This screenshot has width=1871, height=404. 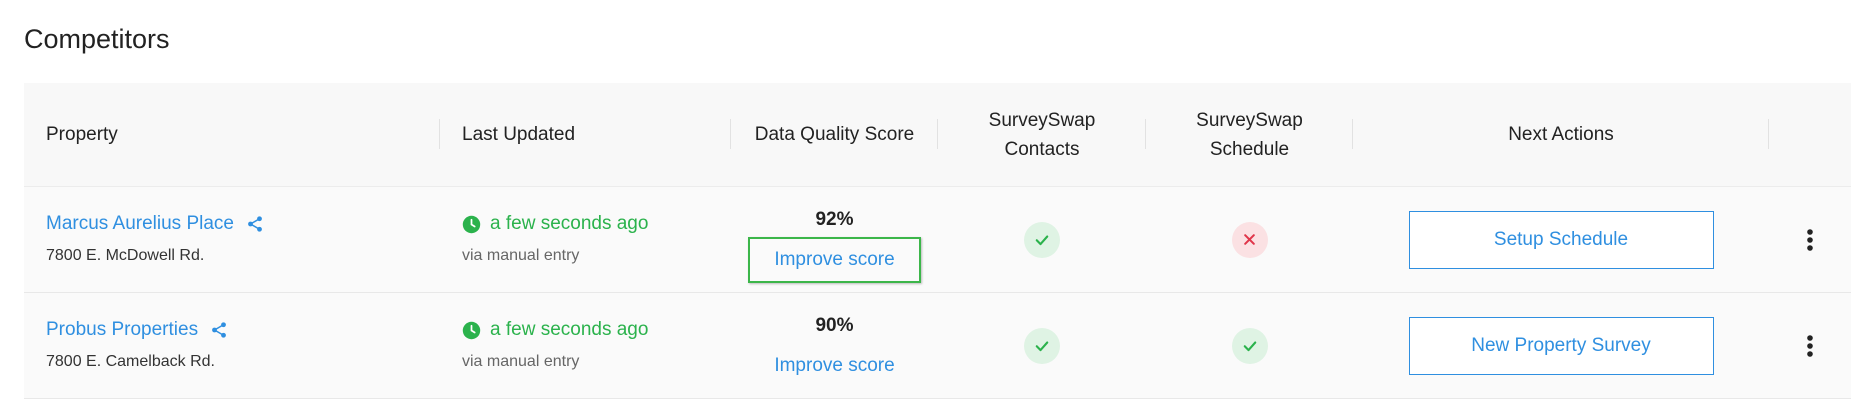 What do you see at coordinates (1042, 149) in the screenshot?
I see `header-contacts-line2: Contacts` at bounding box center [1042, 149].